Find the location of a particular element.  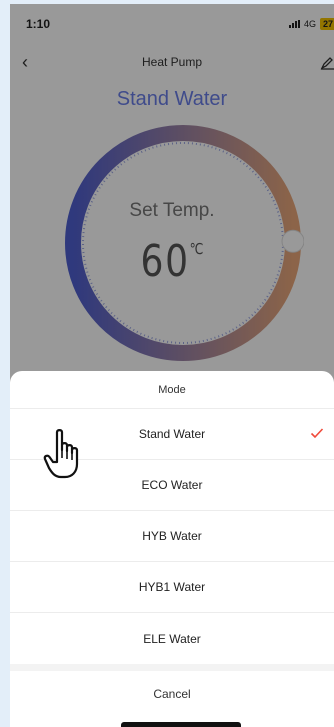

mode-option: HYB Water is located at coordinates (172, 536).